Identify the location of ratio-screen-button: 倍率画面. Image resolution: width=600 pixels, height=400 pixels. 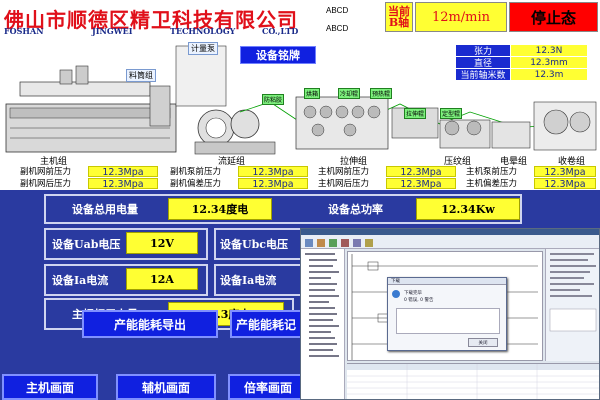
(268, 387).